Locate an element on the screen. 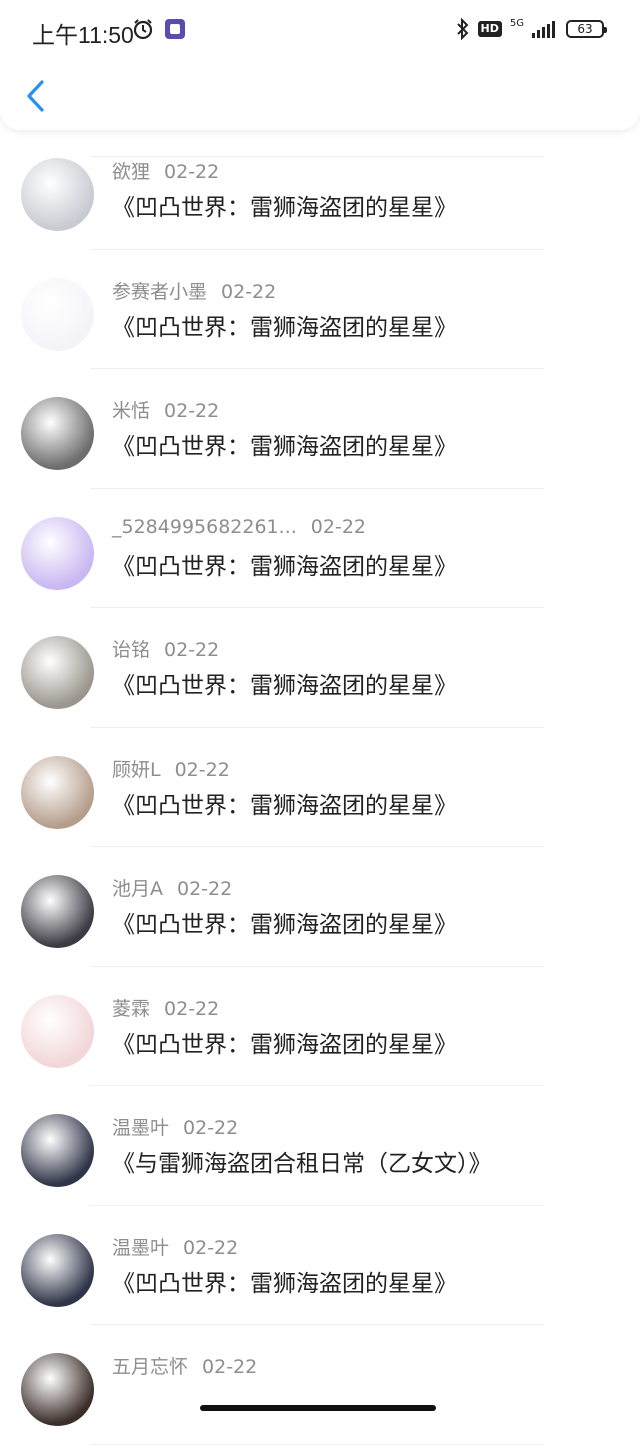 The image size is (640, 1445). user-name: 参赛者小墨 is located at coordinates (159, 292).